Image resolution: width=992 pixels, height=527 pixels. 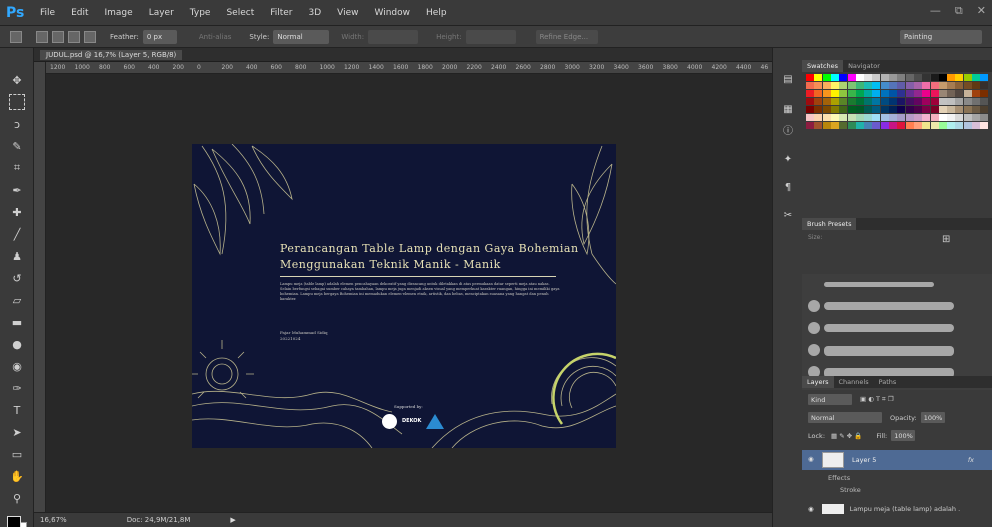 I want to click on menu-file: File, so click(x=47, y=13).